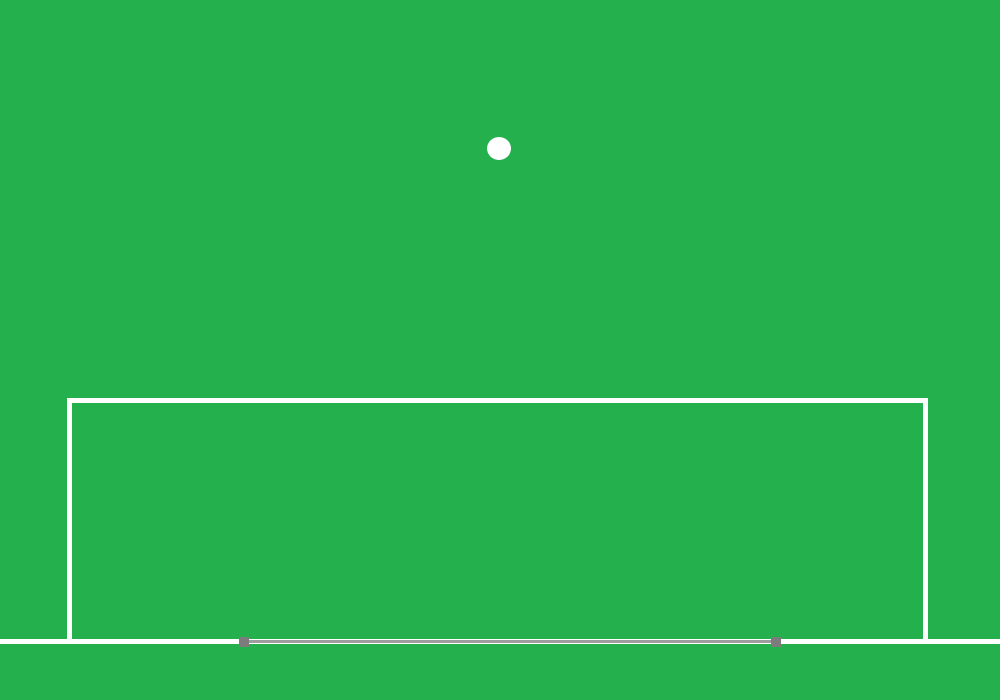 This screenshot has width=1000, height=700. Describe the element at coordinates (244, 642) in the screenshot. I see `left-goal-post` at that location.